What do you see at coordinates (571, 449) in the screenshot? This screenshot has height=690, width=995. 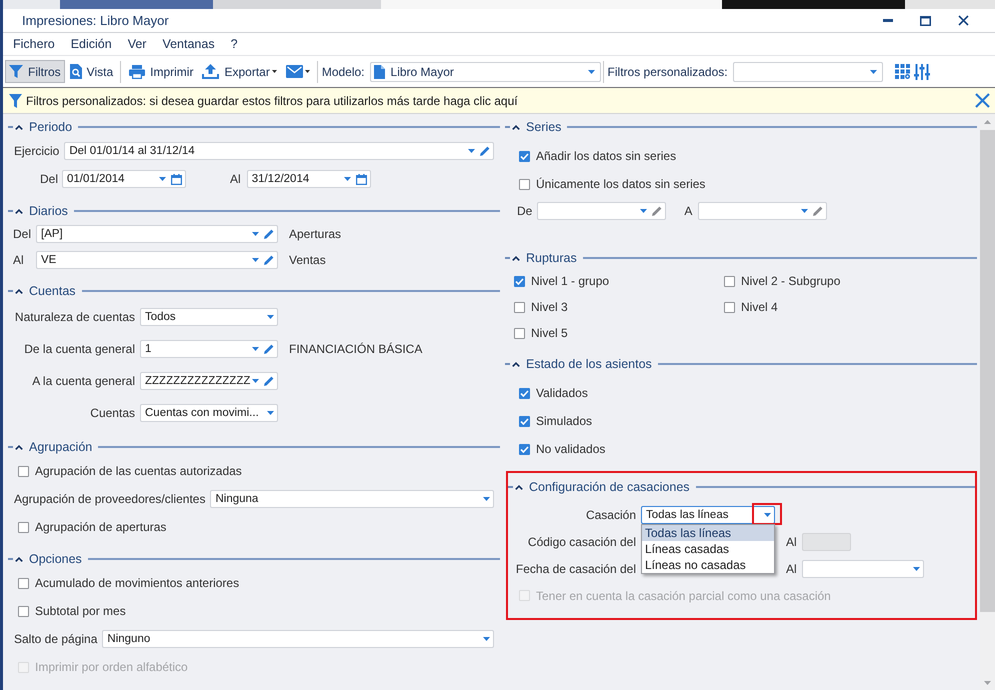 I see `checkbox-label: No validados` at bounding box center [571, 449].